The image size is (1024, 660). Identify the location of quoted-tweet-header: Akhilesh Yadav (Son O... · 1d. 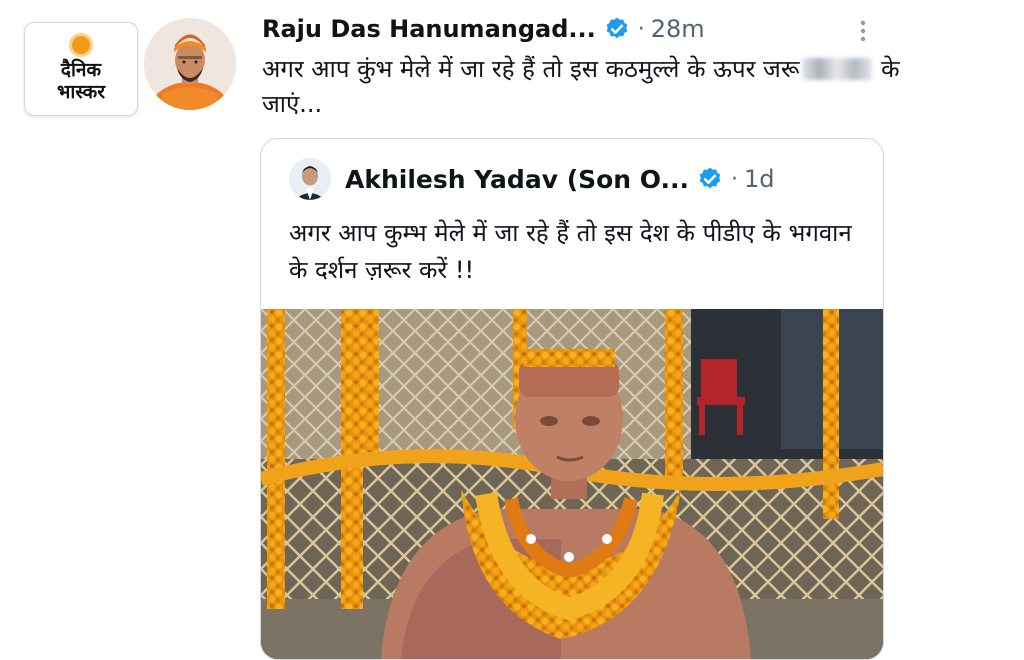
(532, 179).